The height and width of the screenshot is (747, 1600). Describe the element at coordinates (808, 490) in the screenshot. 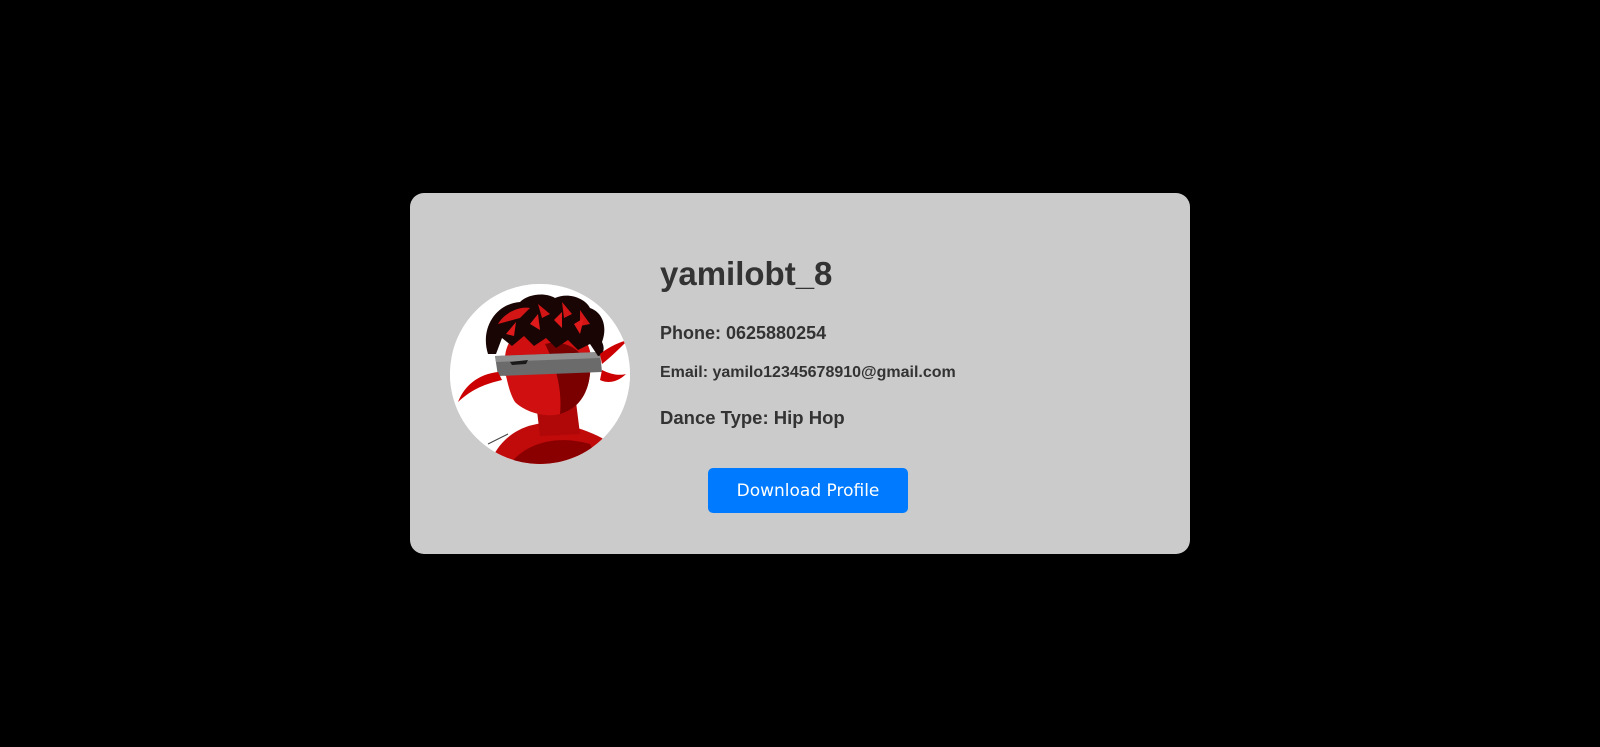

I see `download-profile-button: Download Profile` at that location.